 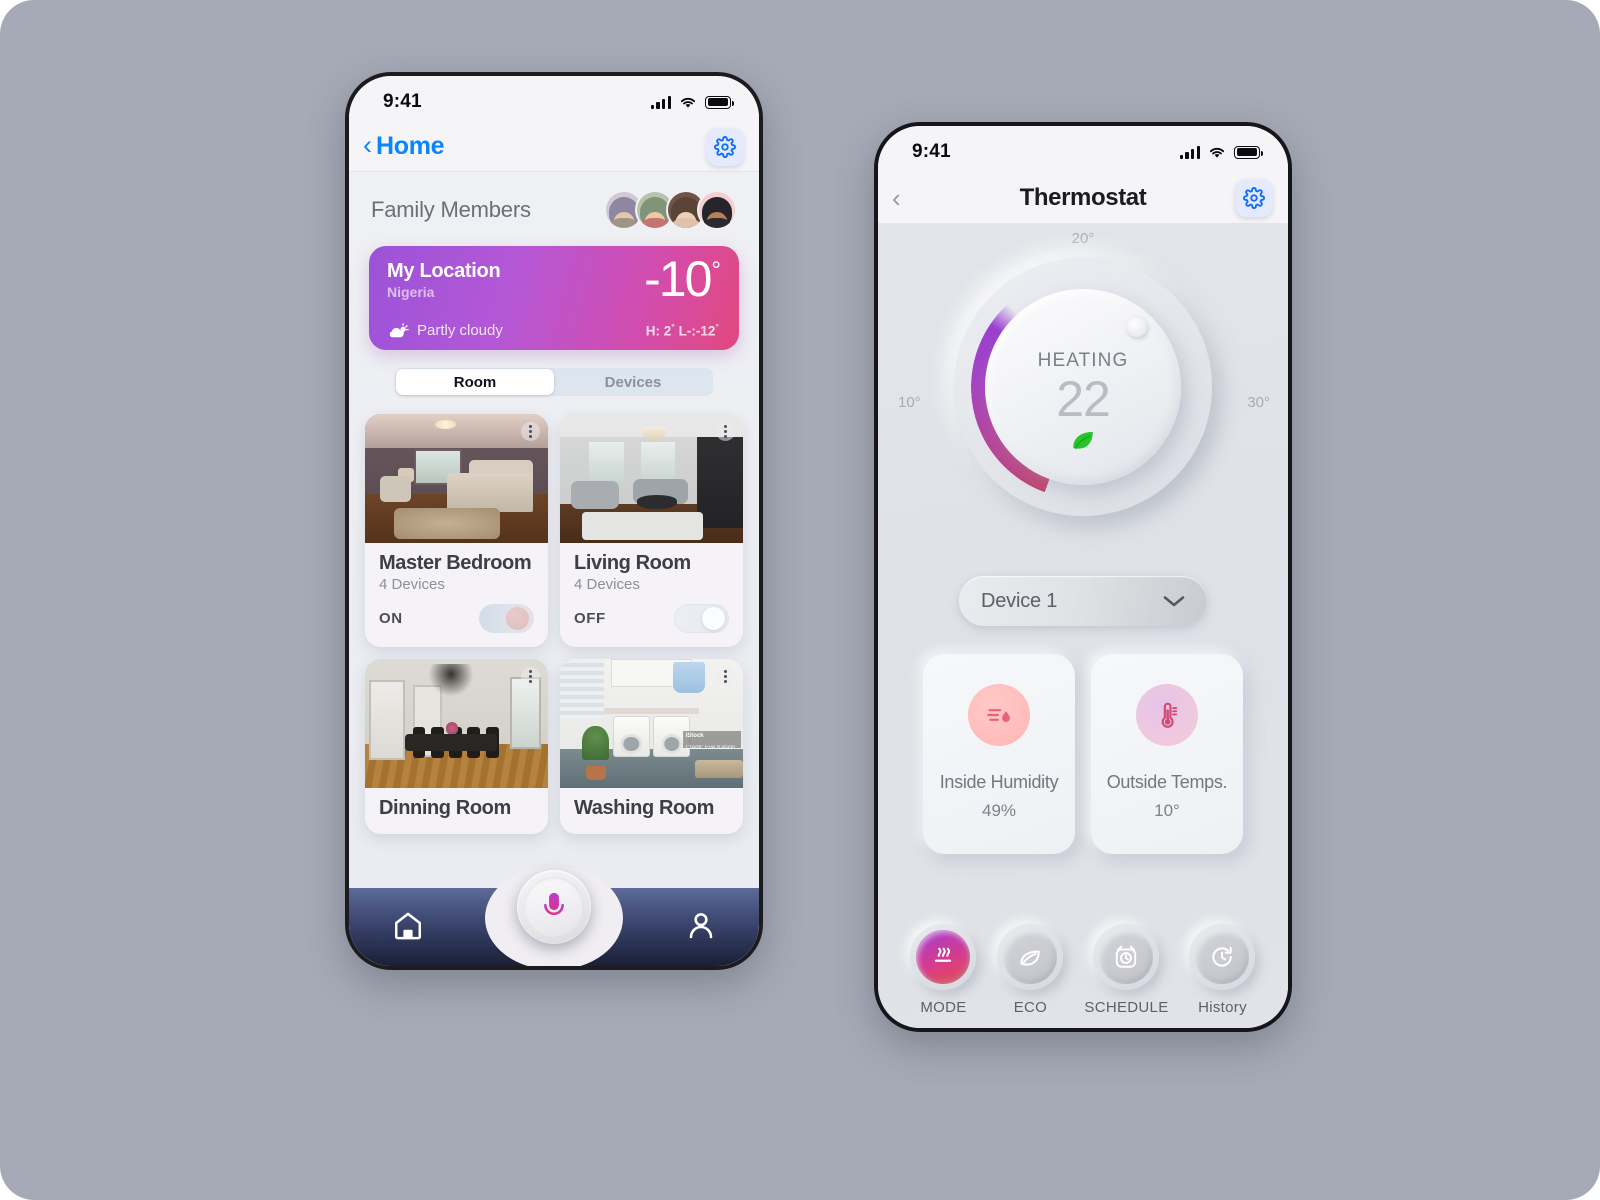 I want to click on action-button-schedule: SCHEDULE, so click(x=1126, y=970).